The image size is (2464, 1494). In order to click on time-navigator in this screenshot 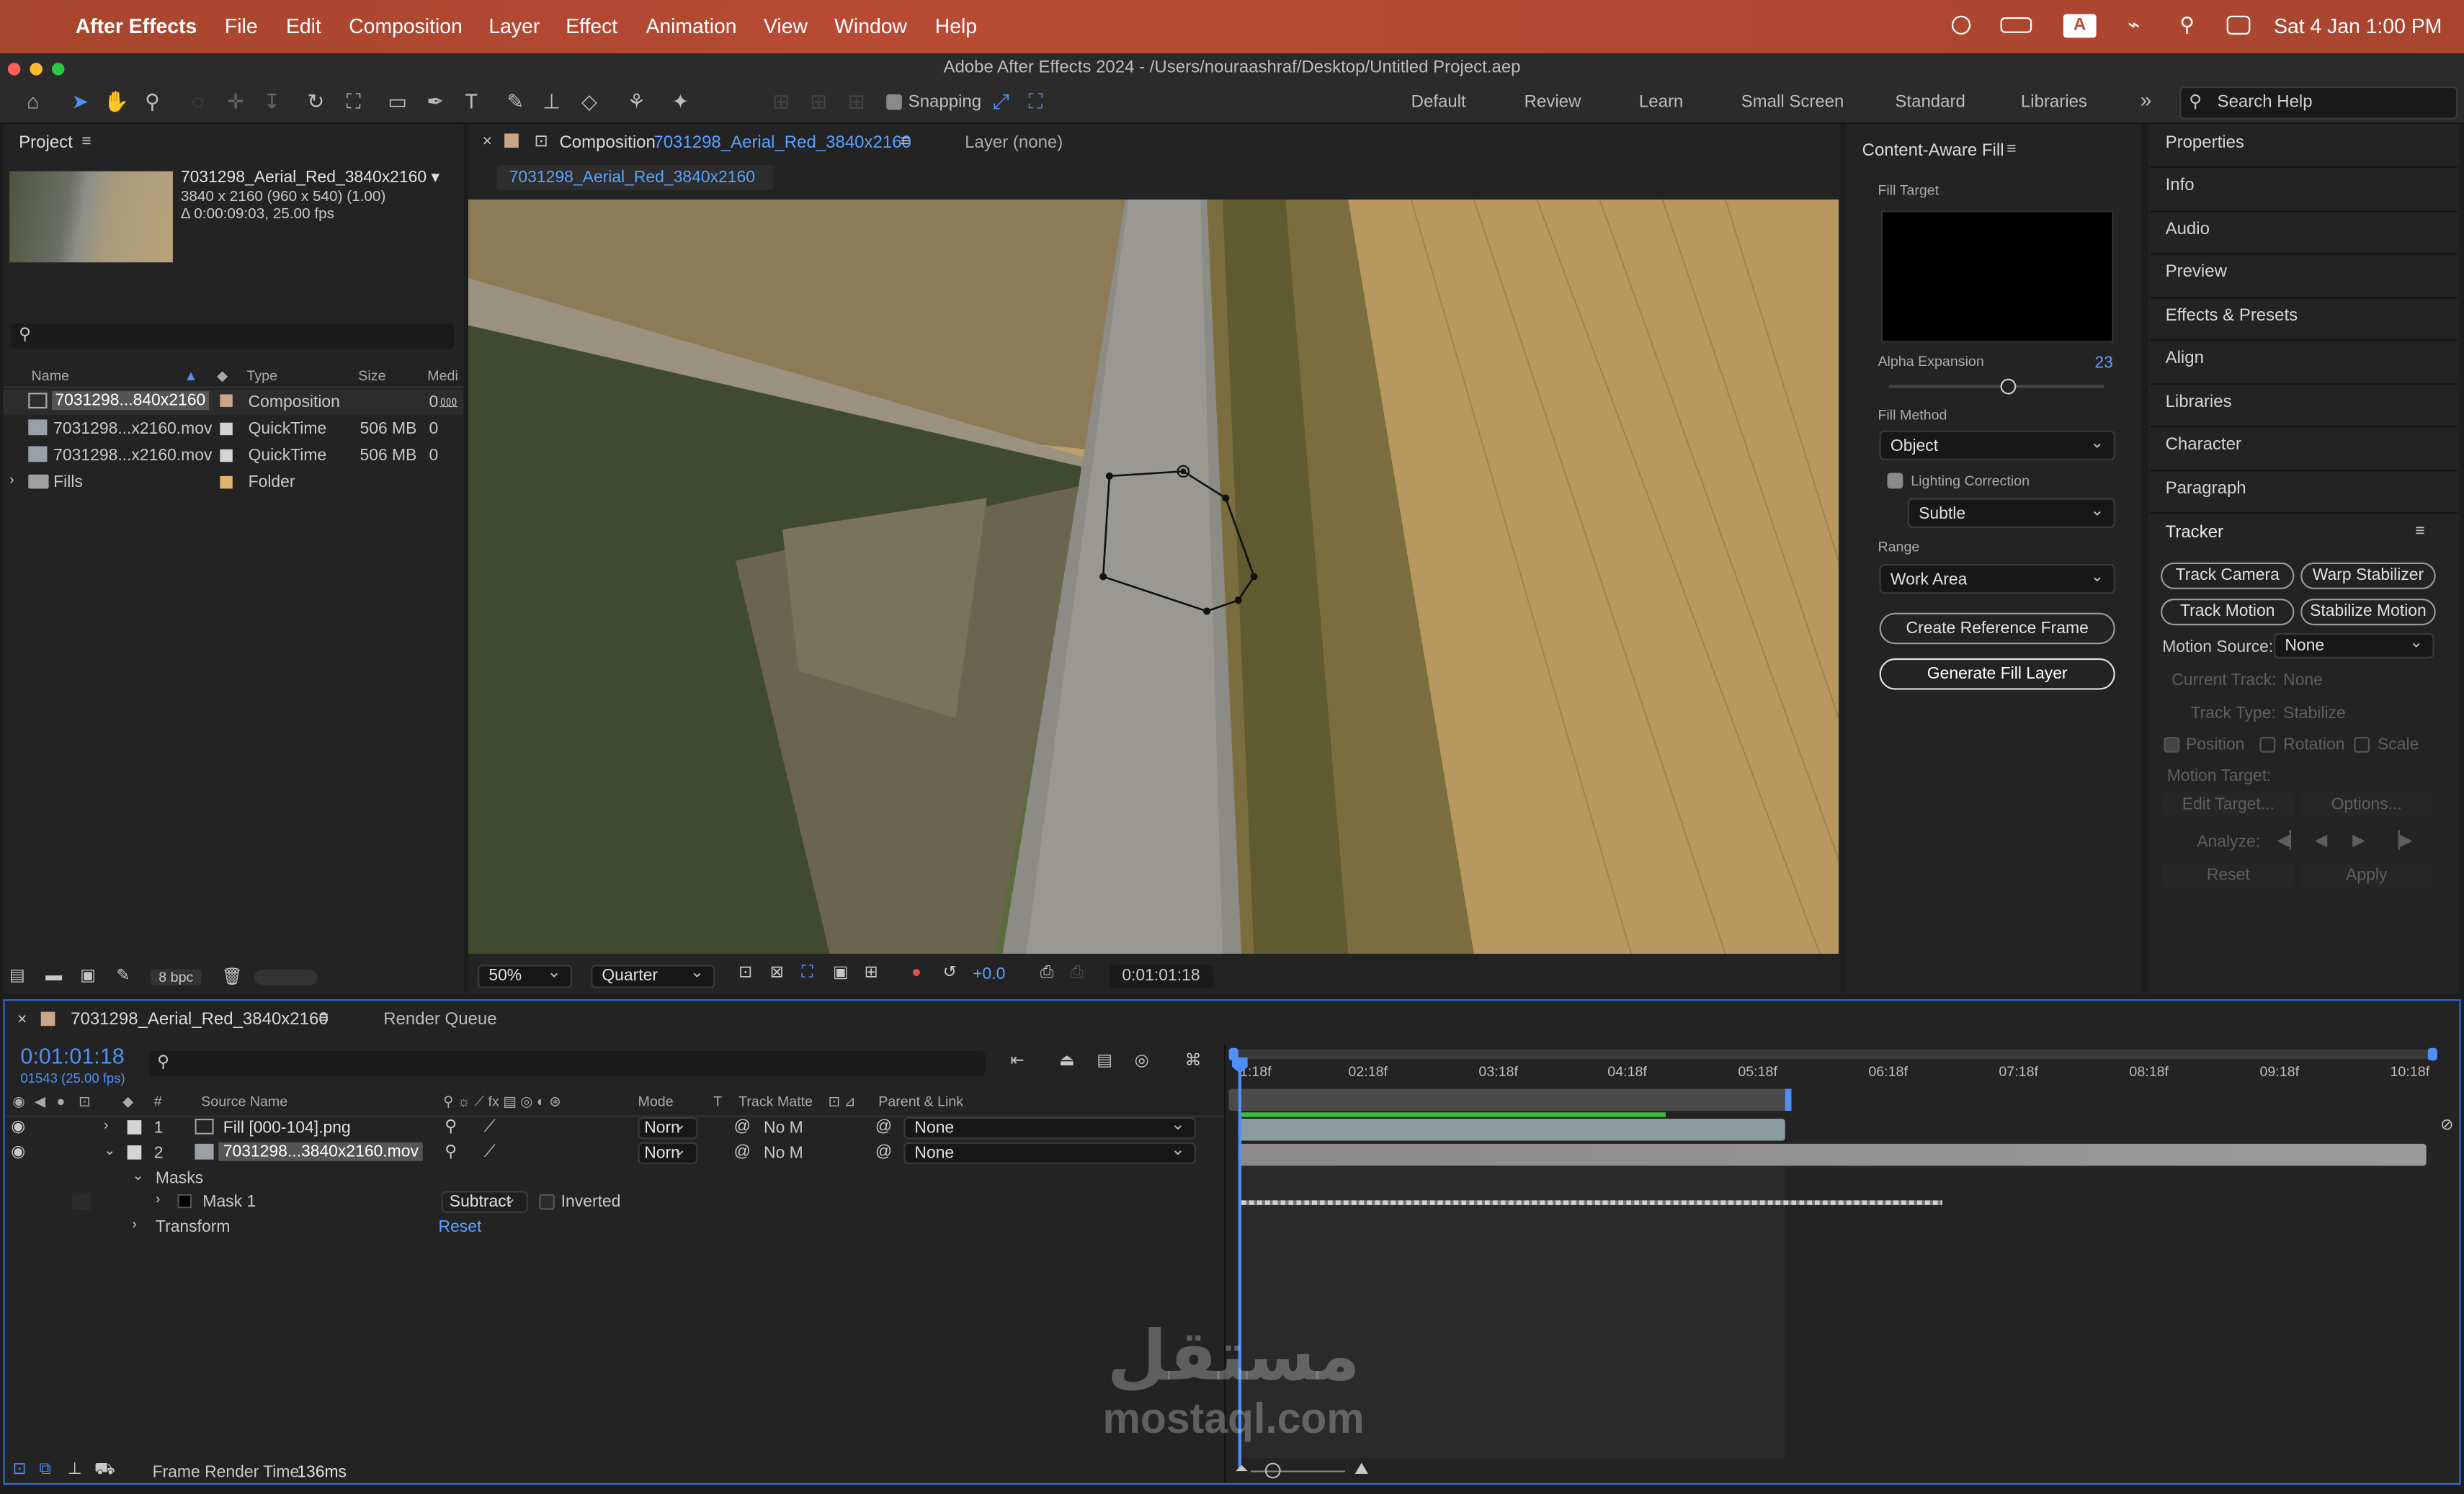, I will do `click(1832, 1054)`.